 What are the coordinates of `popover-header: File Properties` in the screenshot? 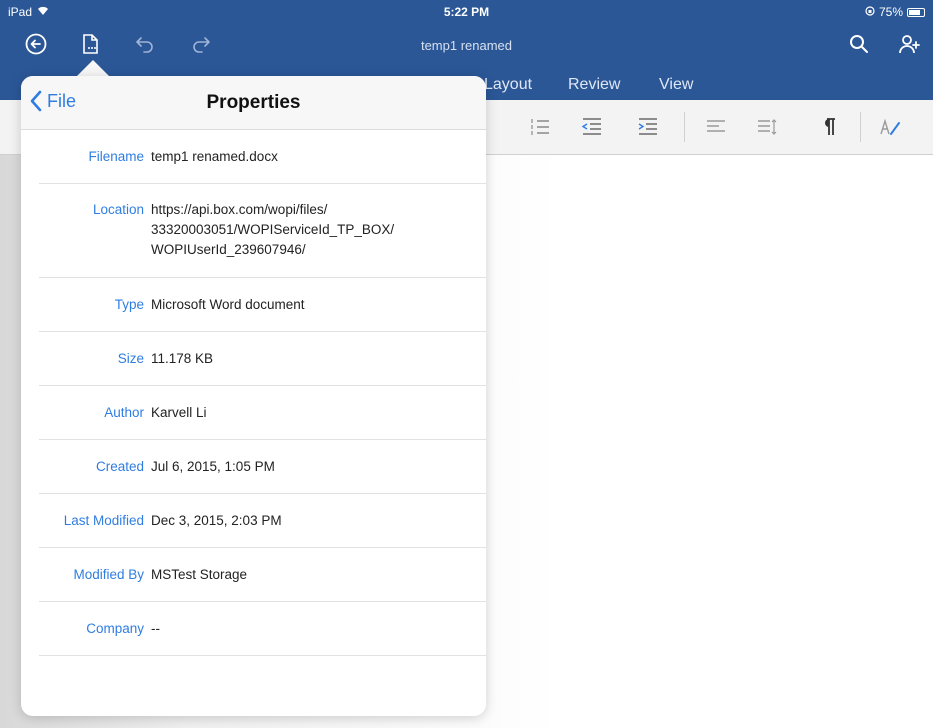 It's located at (253, 103).